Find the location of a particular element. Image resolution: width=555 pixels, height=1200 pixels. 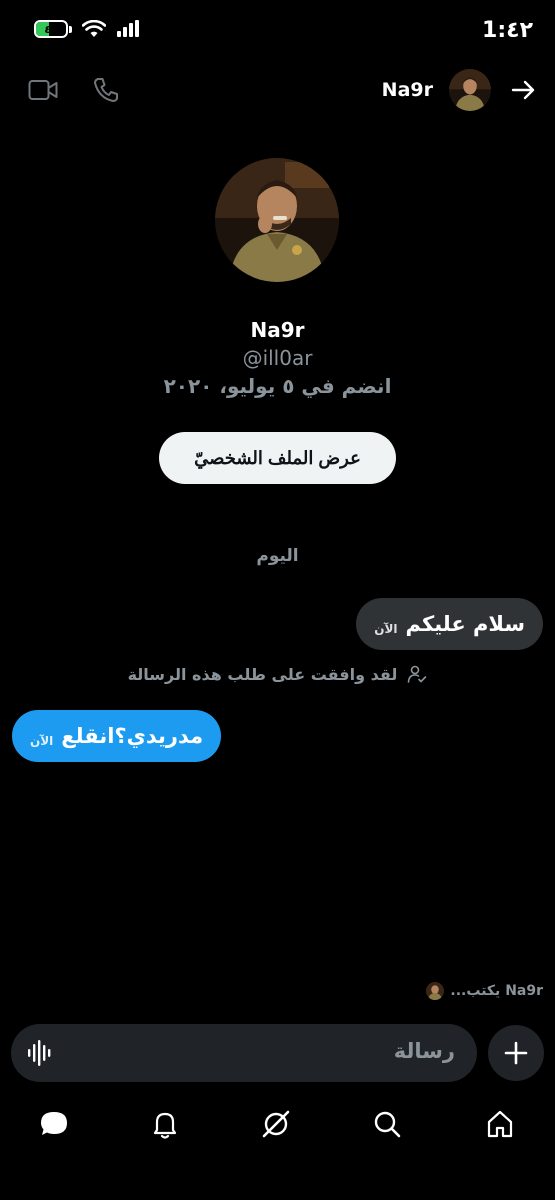

accepted-notice-text: لقد وافقت على طلب هذه الرسالة is located at coordinates (262, 674).